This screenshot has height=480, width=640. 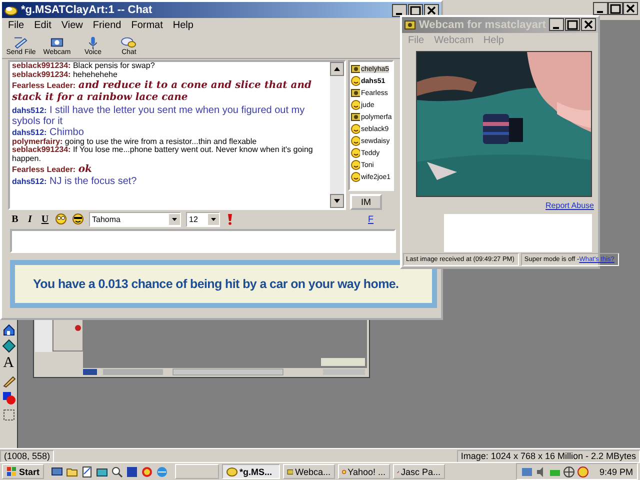 I want to click on windows-logo-icon, so click(x=11, y=471).